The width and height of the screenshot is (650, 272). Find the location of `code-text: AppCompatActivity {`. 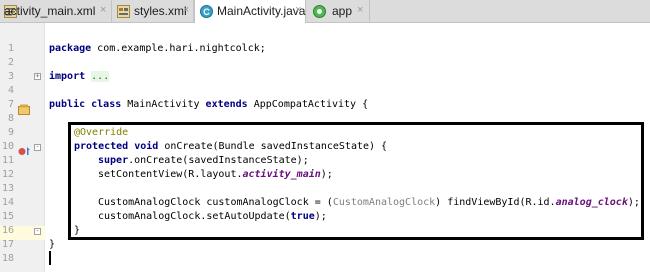

code-text: AppCompatActivity { is located at coordinates (308, 104).